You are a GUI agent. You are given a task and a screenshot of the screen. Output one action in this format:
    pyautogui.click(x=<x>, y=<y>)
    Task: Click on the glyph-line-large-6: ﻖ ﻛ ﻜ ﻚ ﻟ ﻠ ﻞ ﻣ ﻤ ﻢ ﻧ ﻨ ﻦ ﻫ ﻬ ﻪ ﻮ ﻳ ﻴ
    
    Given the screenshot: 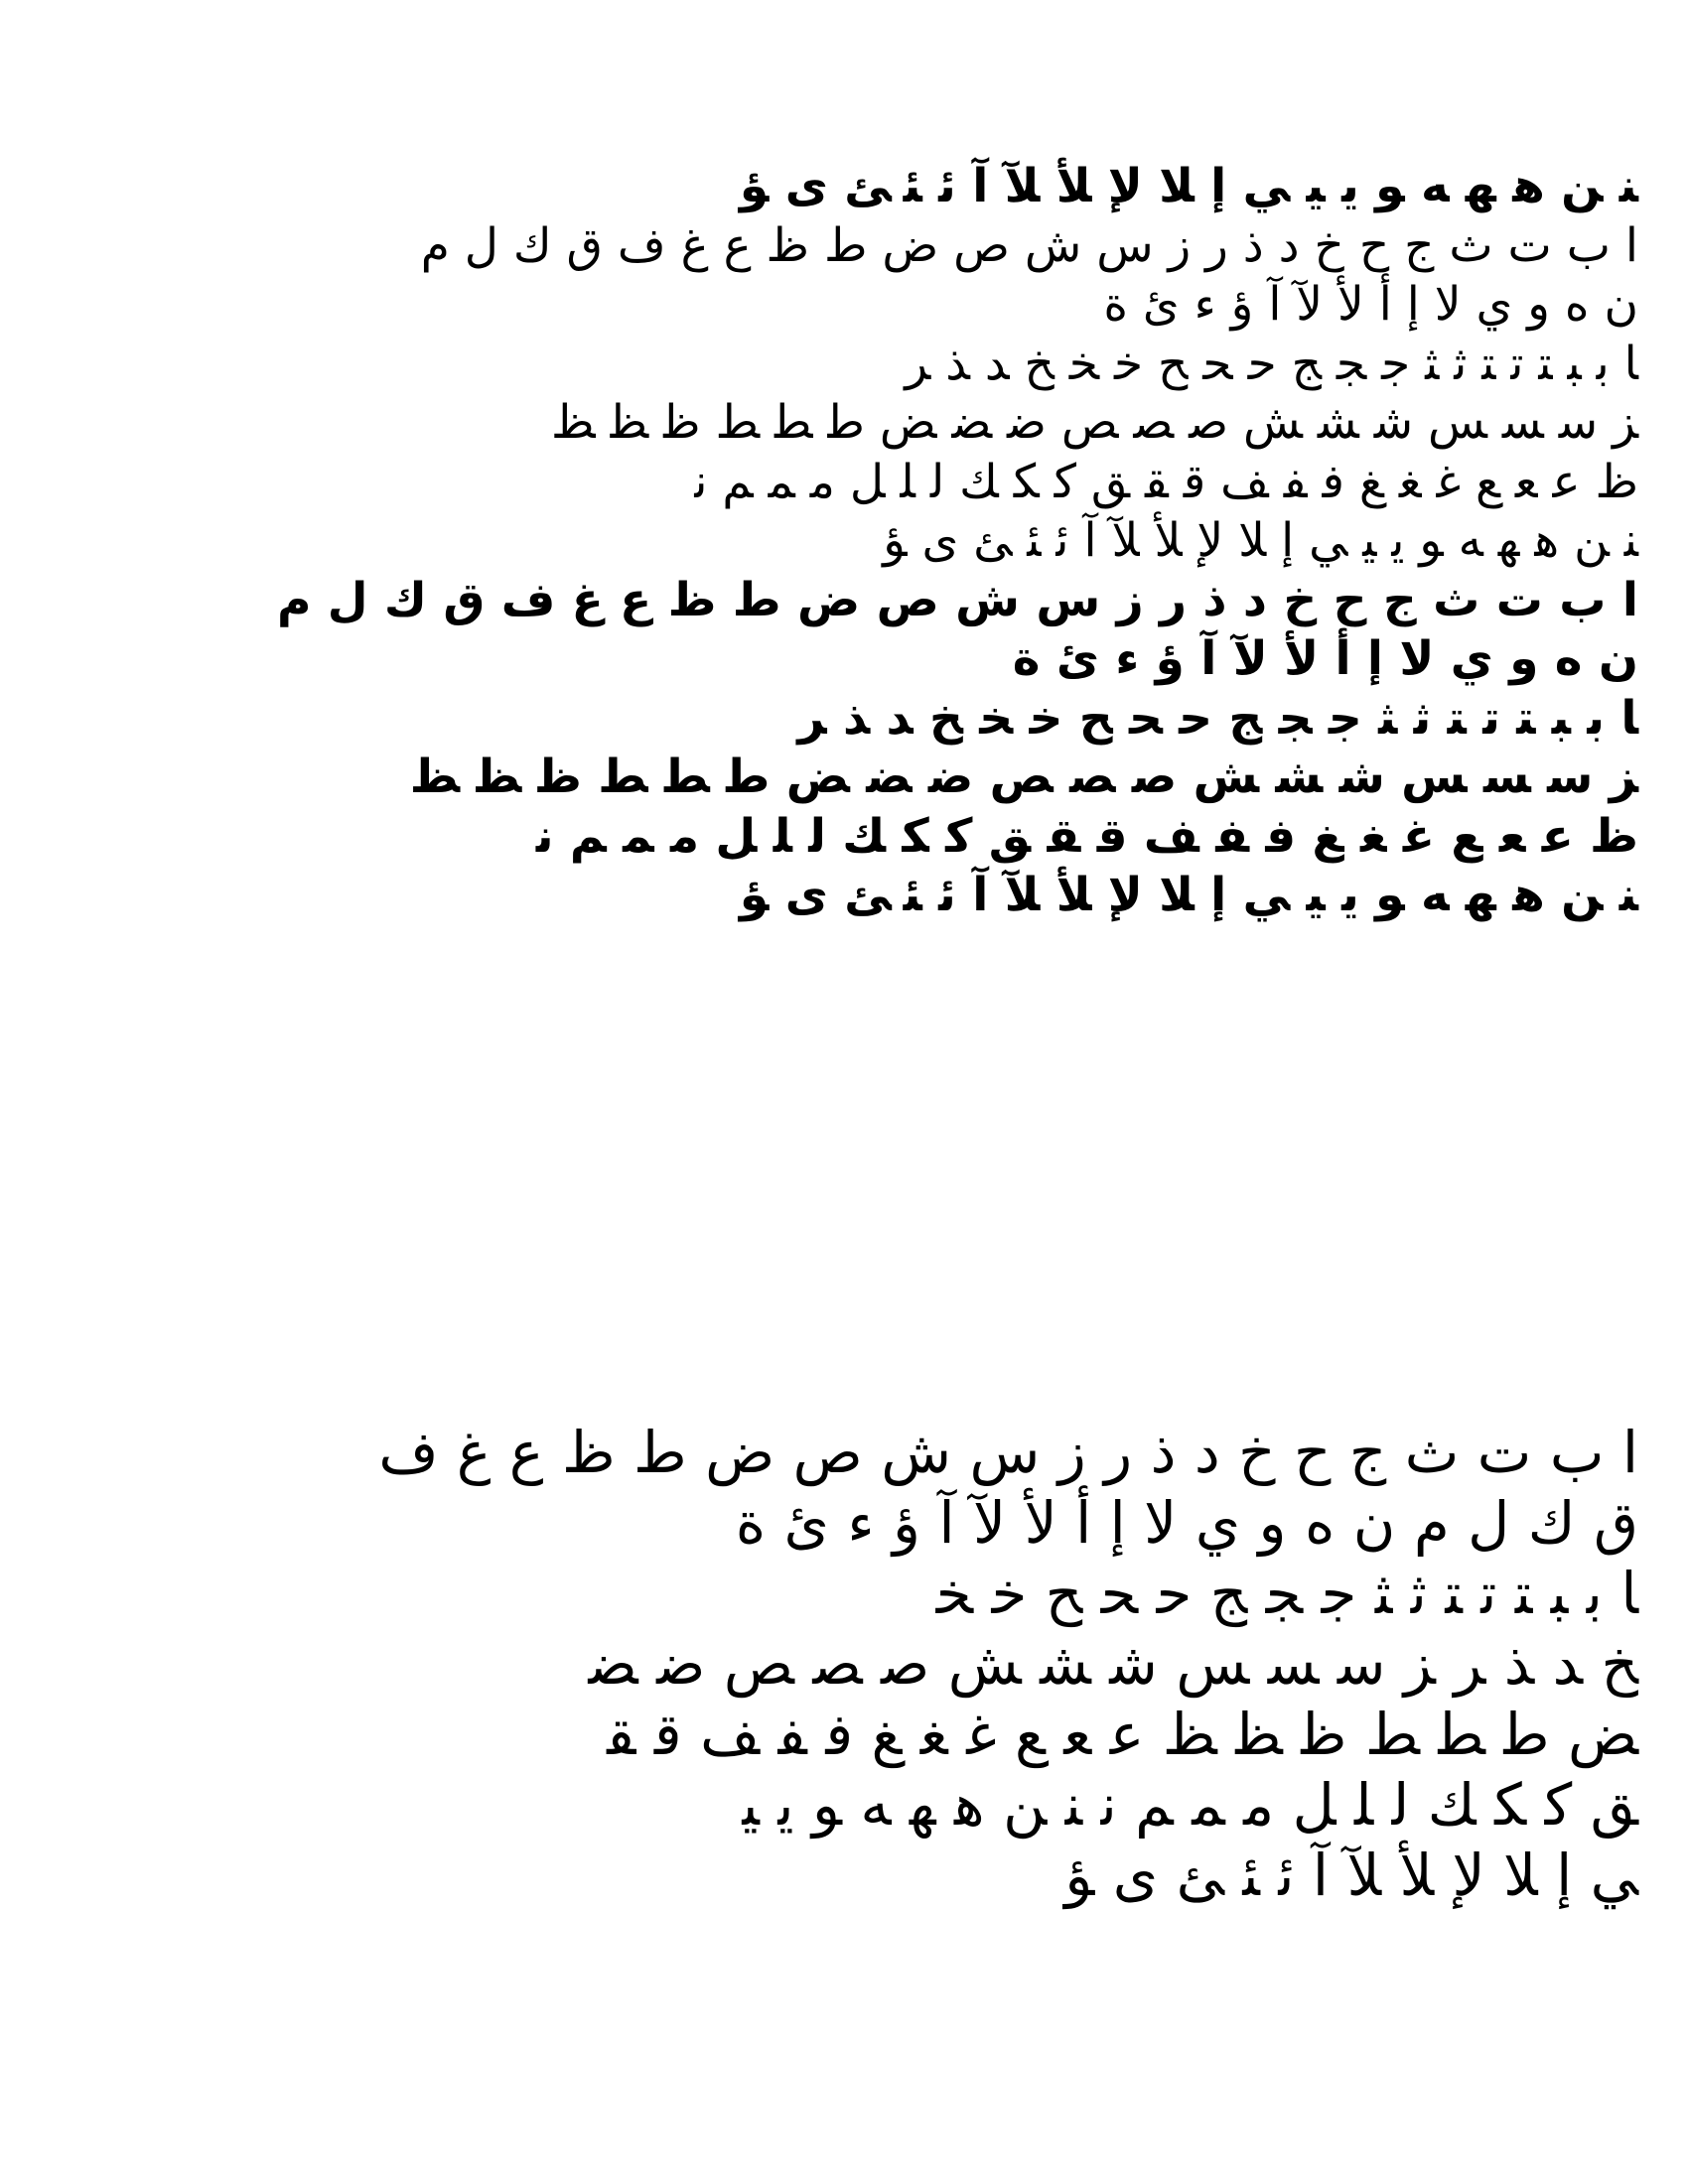 What is the action you would take?
    pyautogui.click(x=1190, y=1805)
    